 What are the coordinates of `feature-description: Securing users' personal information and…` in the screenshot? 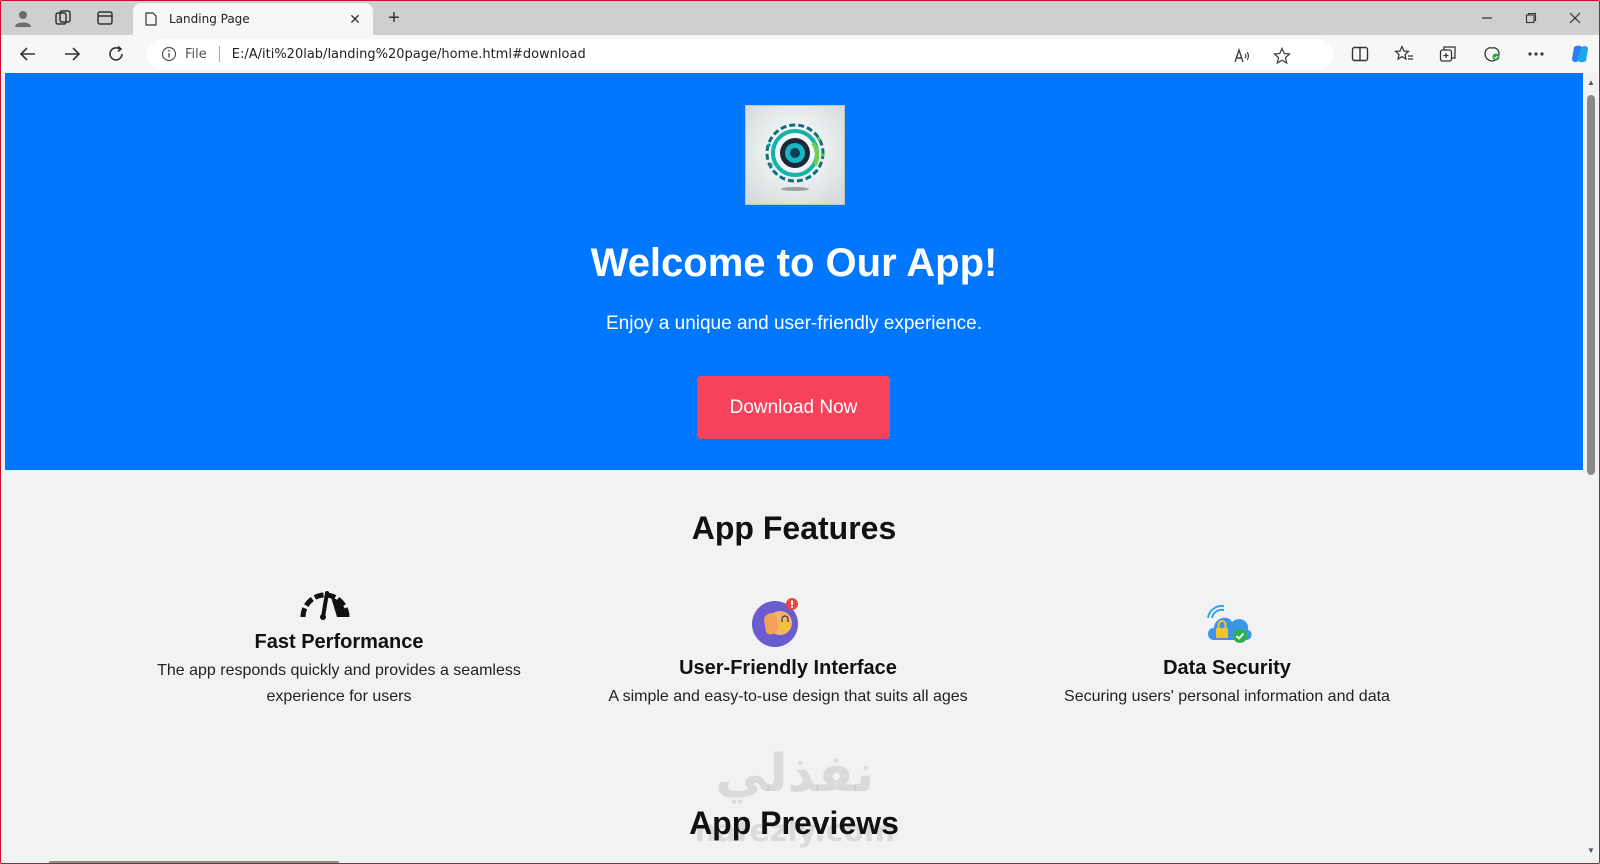 It's located at (1227, 696).